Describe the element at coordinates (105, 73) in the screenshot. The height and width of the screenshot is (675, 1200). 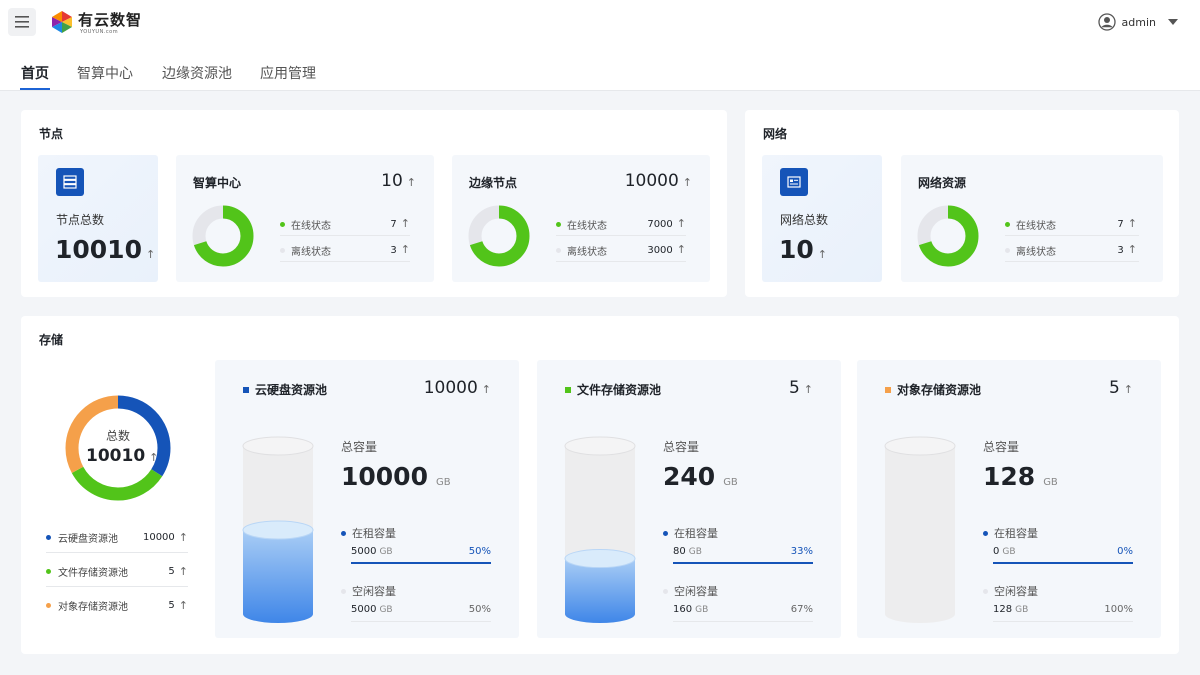
I see `tab-compute-center: 智算中心` at that location.